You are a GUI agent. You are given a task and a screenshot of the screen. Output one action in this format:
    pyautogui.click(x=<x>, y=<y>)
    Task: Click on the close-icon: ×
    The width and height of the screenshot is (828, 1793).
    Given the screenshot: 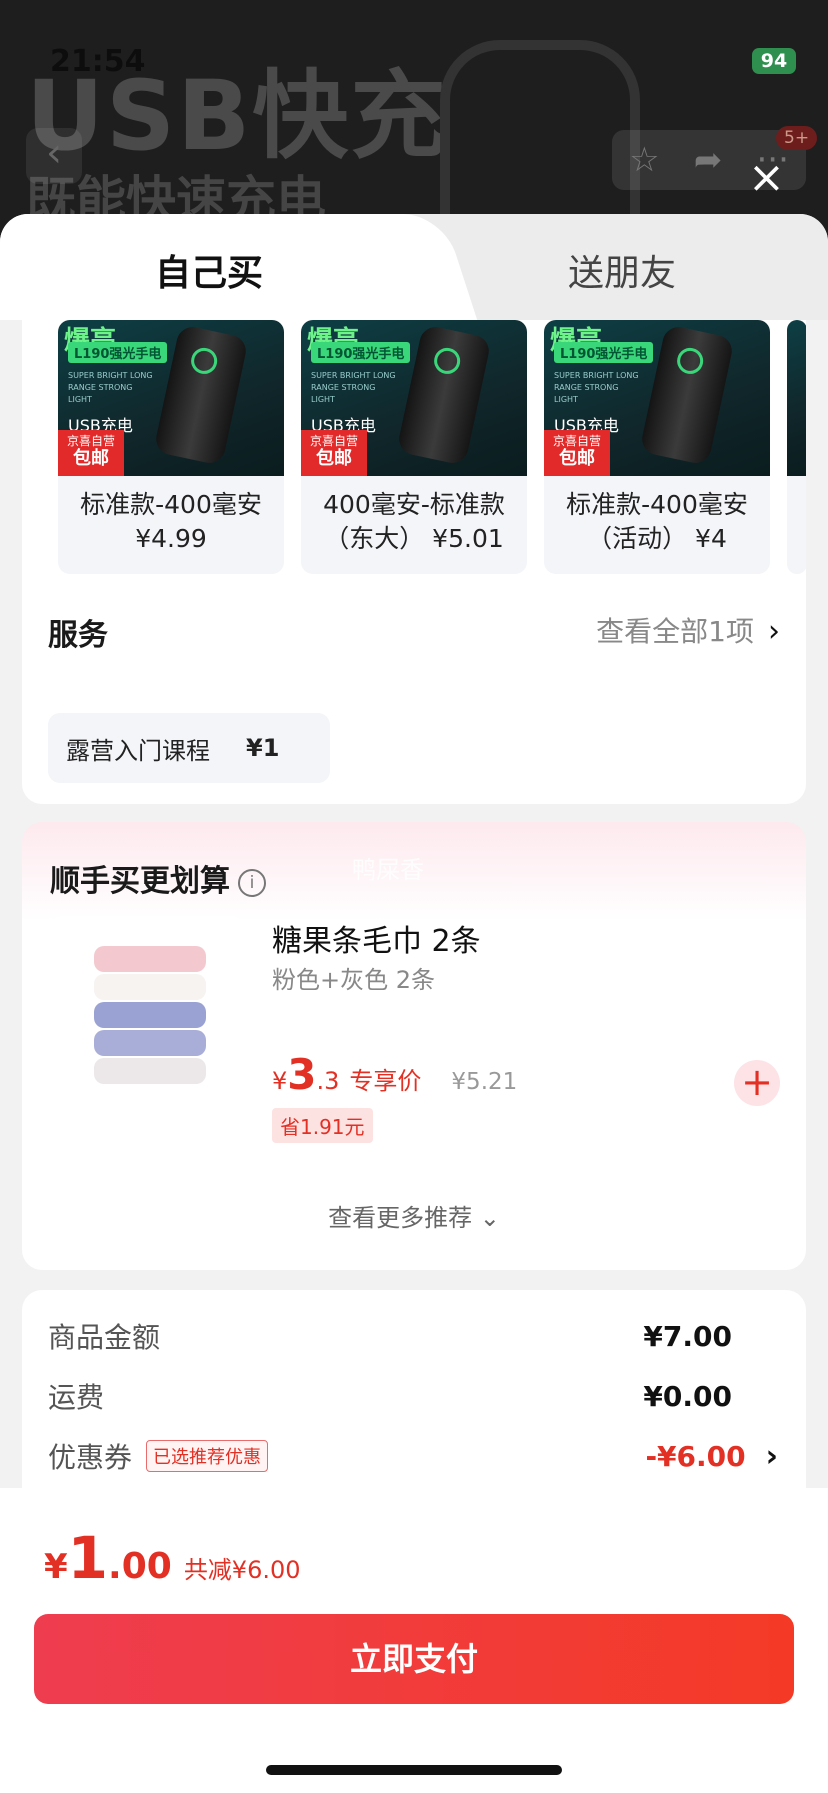 What is the action you would take?
    pyautogui.click(x=766, y=178)
    